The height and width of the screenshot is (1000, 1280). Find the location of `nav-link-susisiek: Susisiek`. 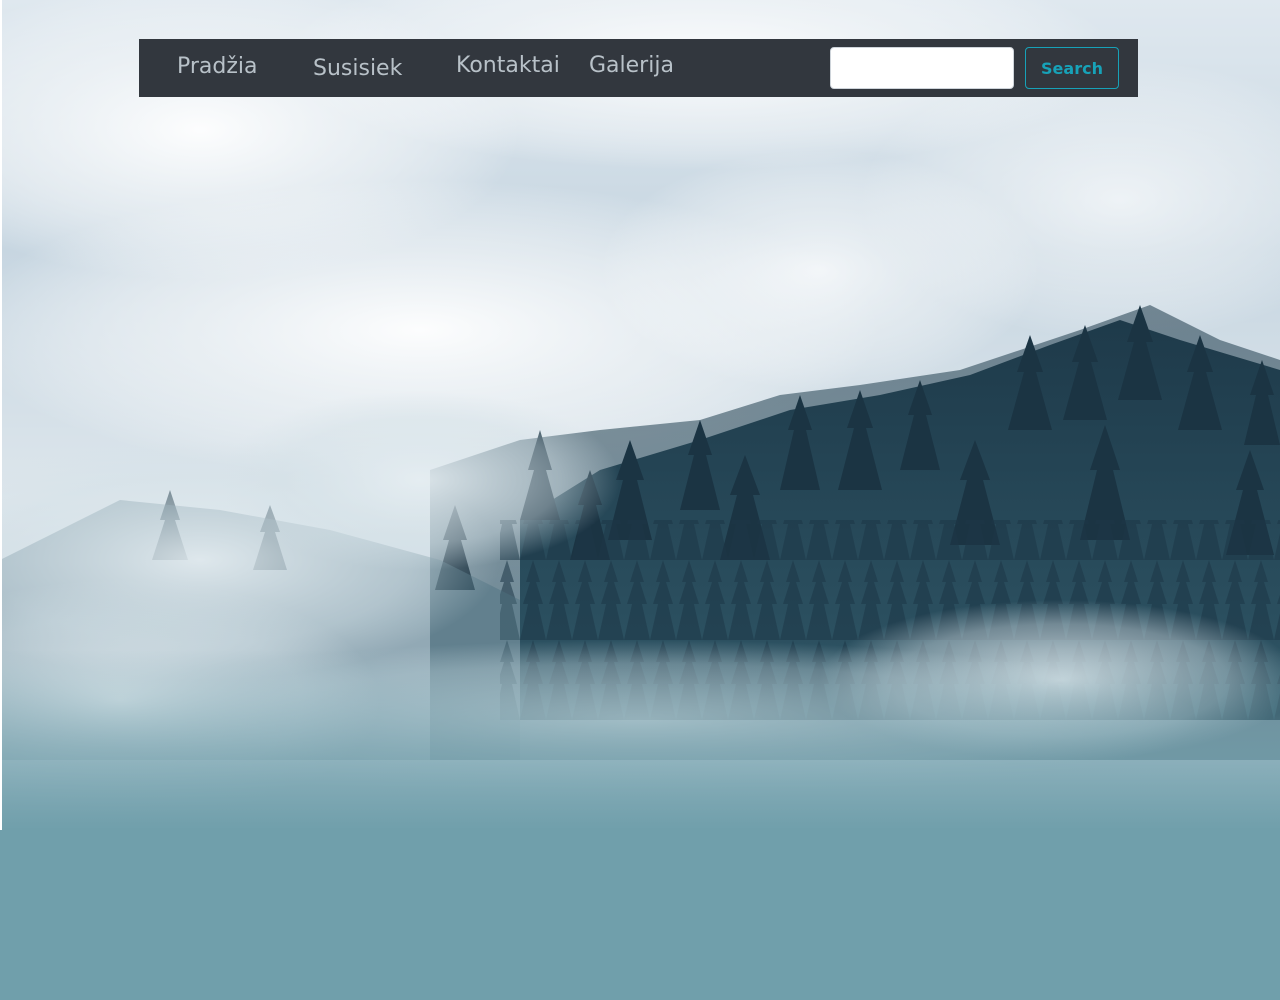

nav-link-susisiek: Susisiek is located at coordinates (357, 69).